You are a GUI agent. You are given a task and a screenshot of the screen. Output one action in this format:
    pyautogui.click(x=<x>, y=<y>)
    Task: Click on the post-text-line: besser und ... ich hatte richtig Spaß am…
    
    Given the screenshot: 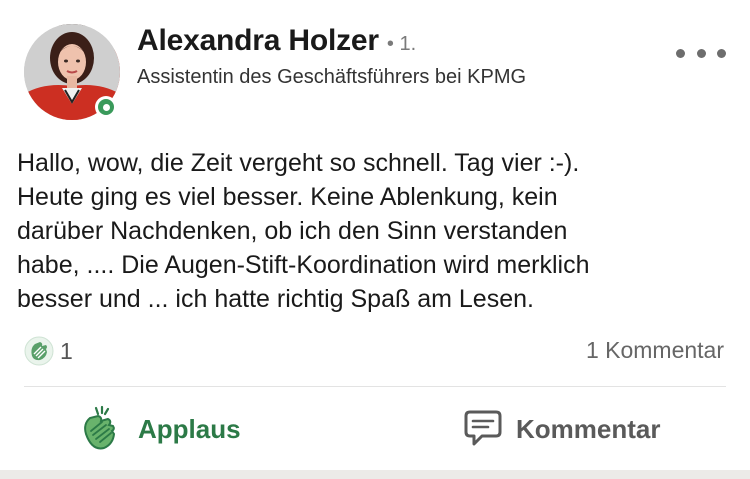 What is the action you would take?
    pyautogui.click(x=275, y=299)
    